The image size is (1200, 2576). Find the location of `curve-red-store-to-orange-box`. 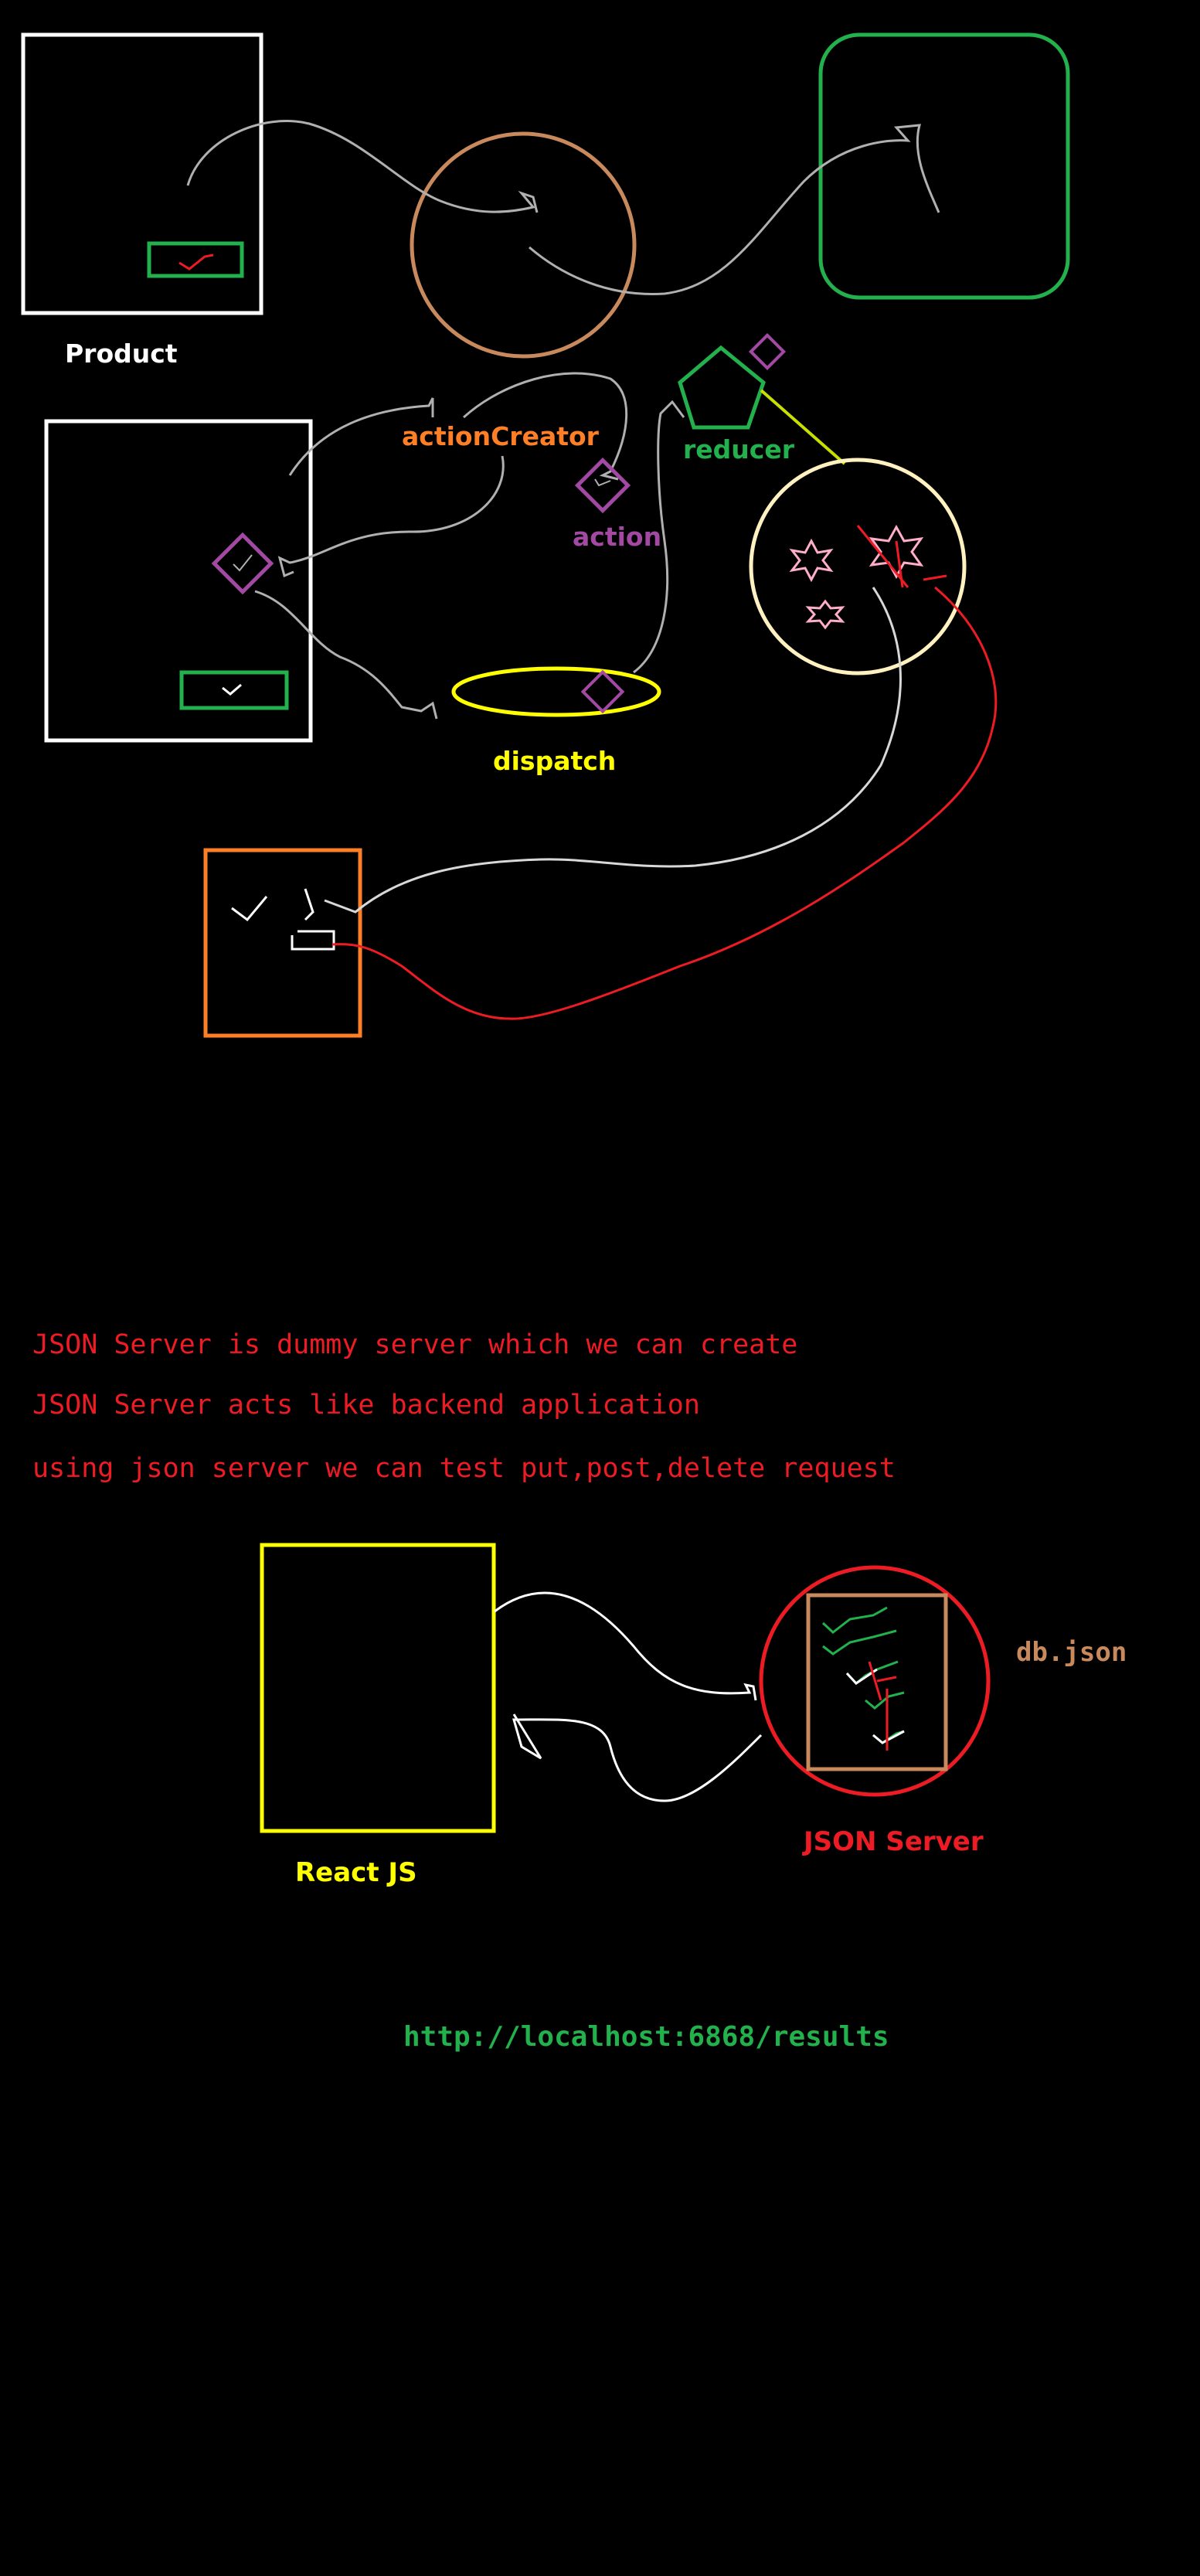

curve-red-store-to-orange-box is located at coordinates (664, 803).